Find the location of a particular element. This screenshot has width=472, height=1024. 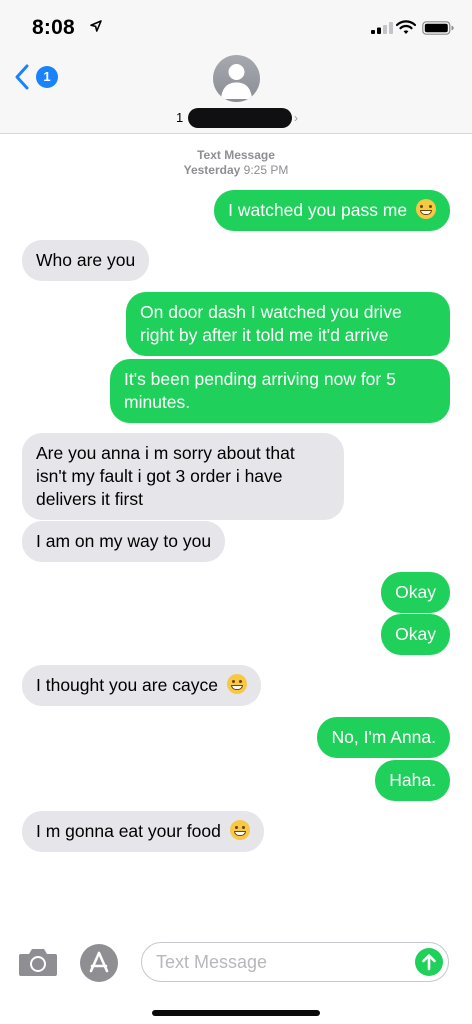

status-bar: 8:08 is located at coordinates (236, 26).